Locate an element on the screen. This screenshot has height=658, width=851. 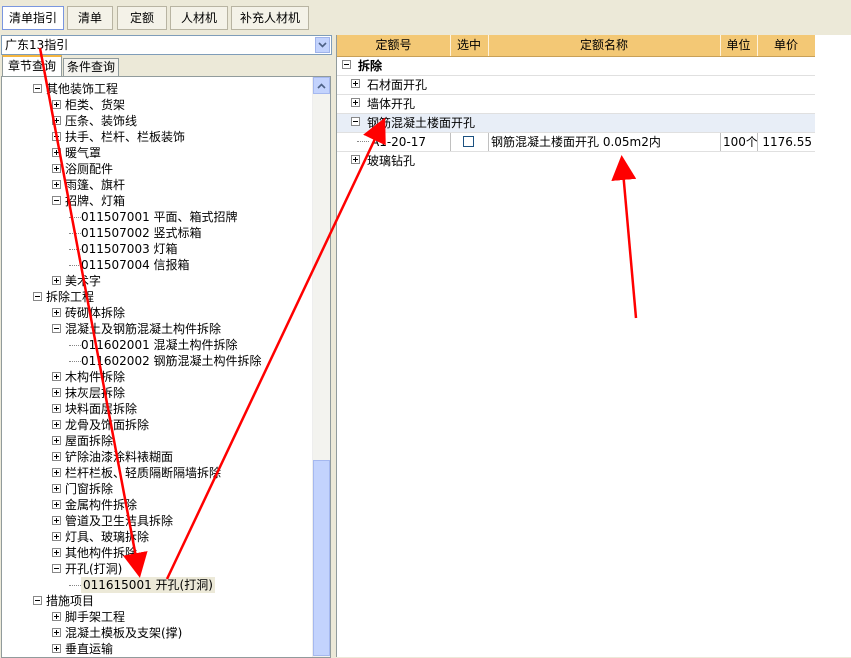
scroll-up-icon is located at coordinates (321, 85).